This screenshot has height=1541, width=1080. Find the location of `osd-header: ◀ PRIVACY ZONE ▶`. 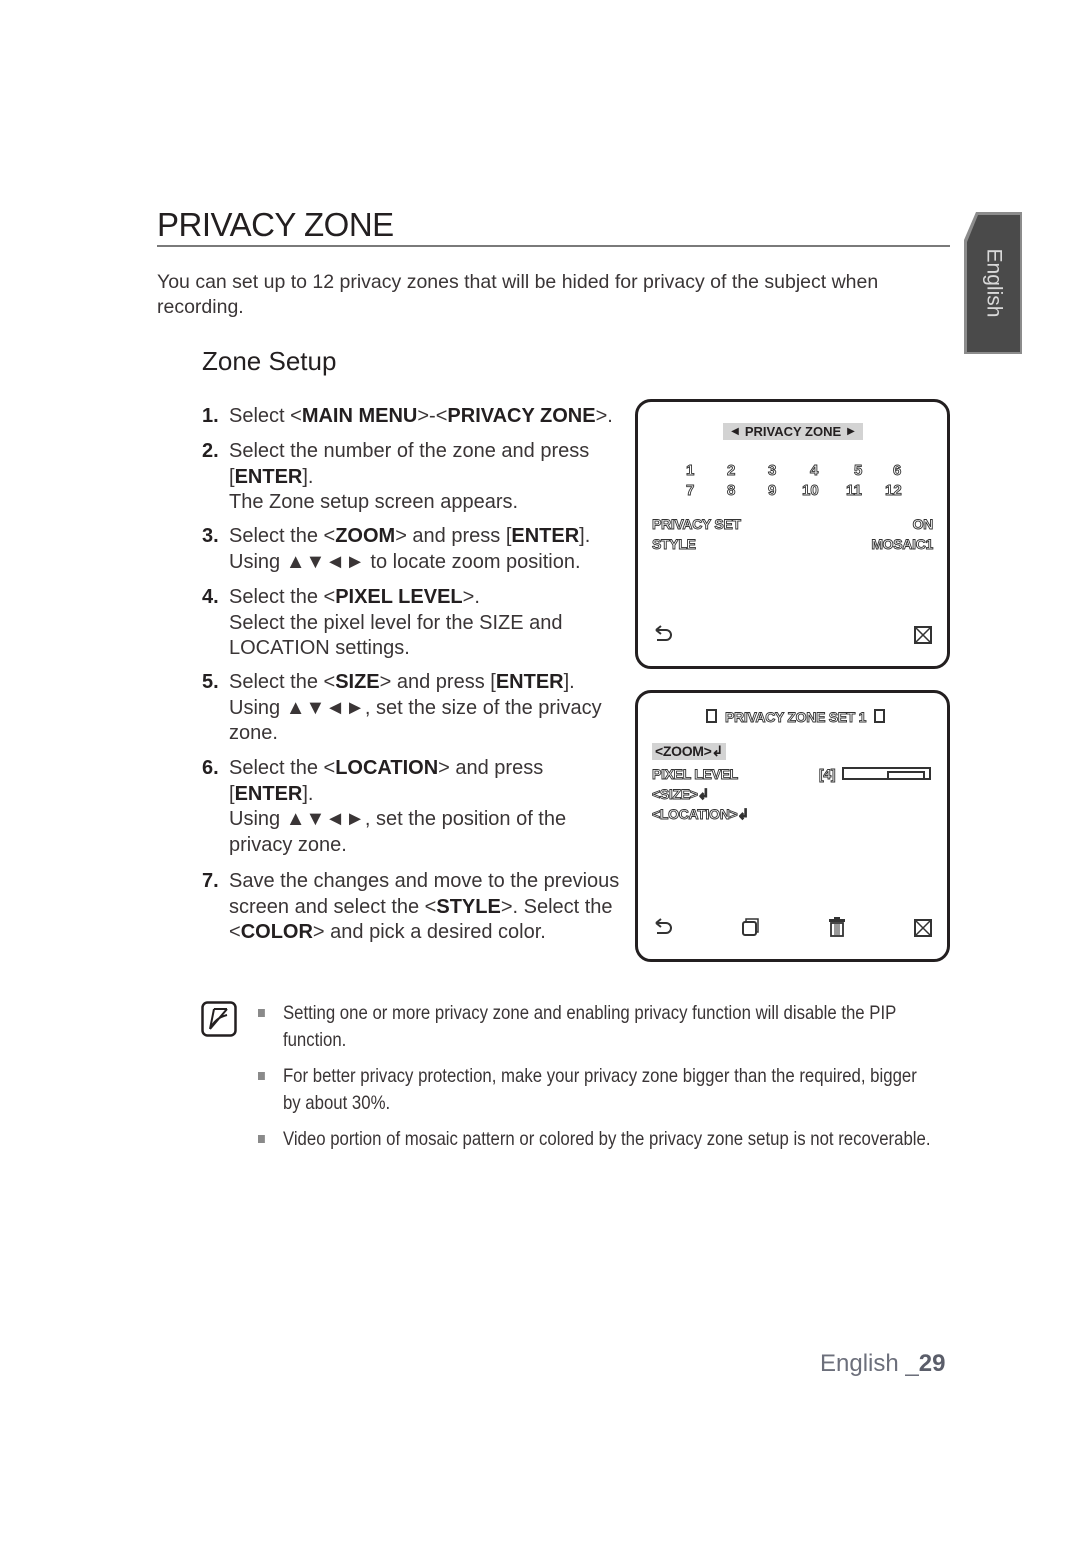

osd-header: ◀ PRIVACY ZONE ▶ is located at coordinates (793, 431).